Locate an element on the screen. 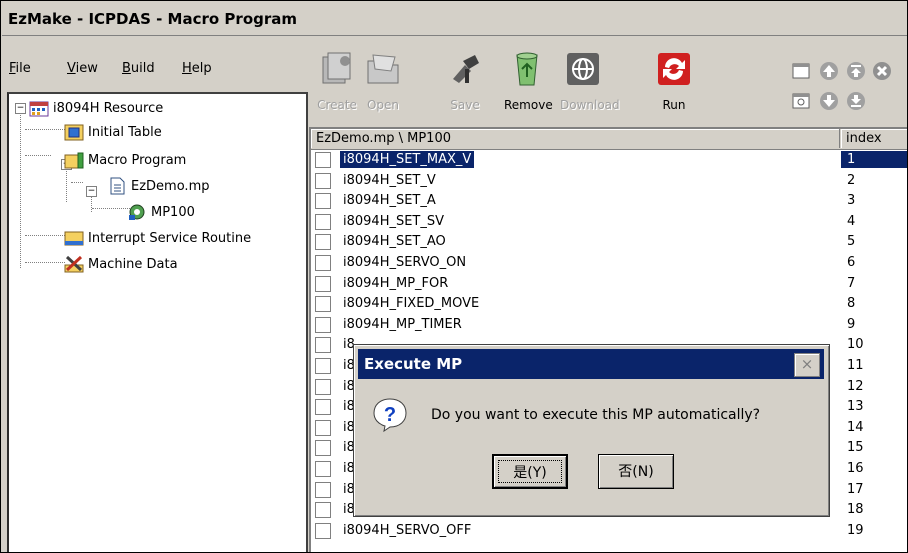 Image resolution: width=908 pixels, height=553 pixels. no-button: 否(N) is located at coordinates (636, 471).